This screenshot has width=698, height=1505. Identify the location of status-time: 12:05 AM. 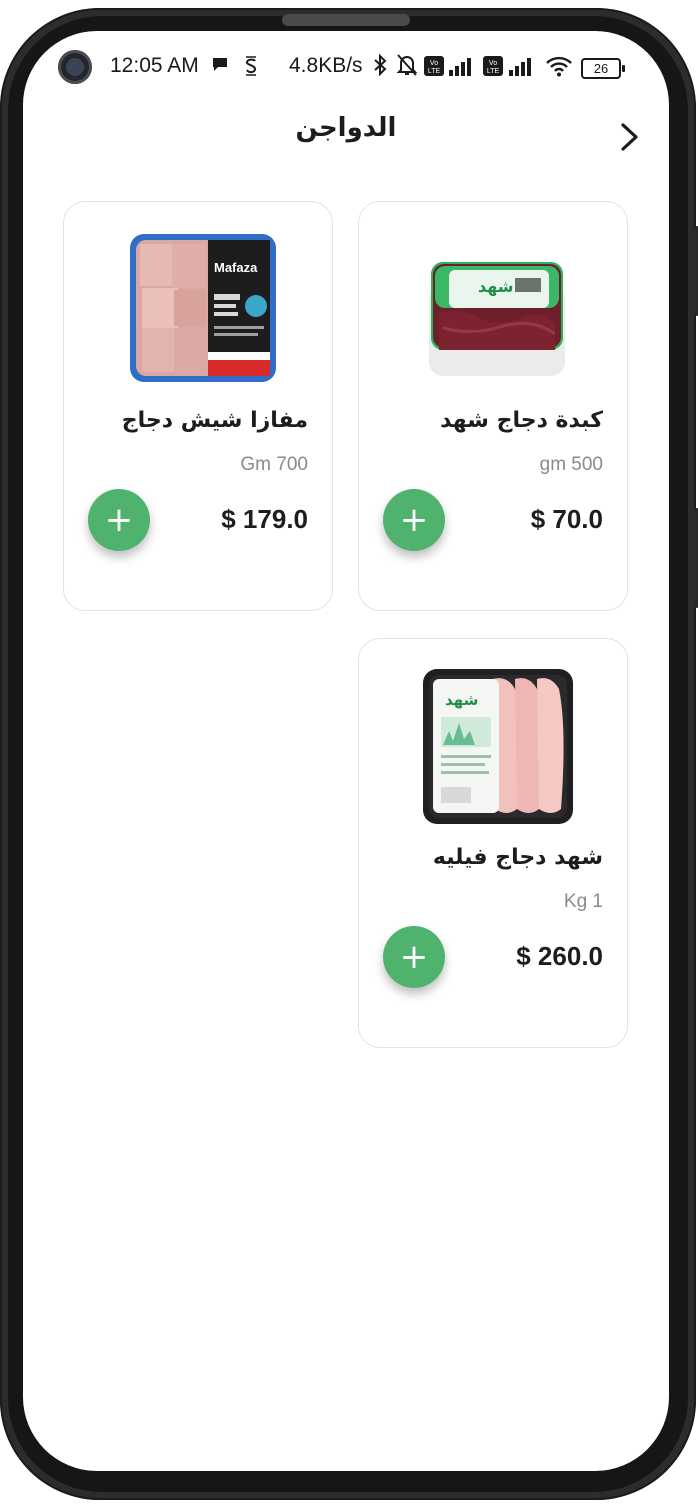
(154, 65).